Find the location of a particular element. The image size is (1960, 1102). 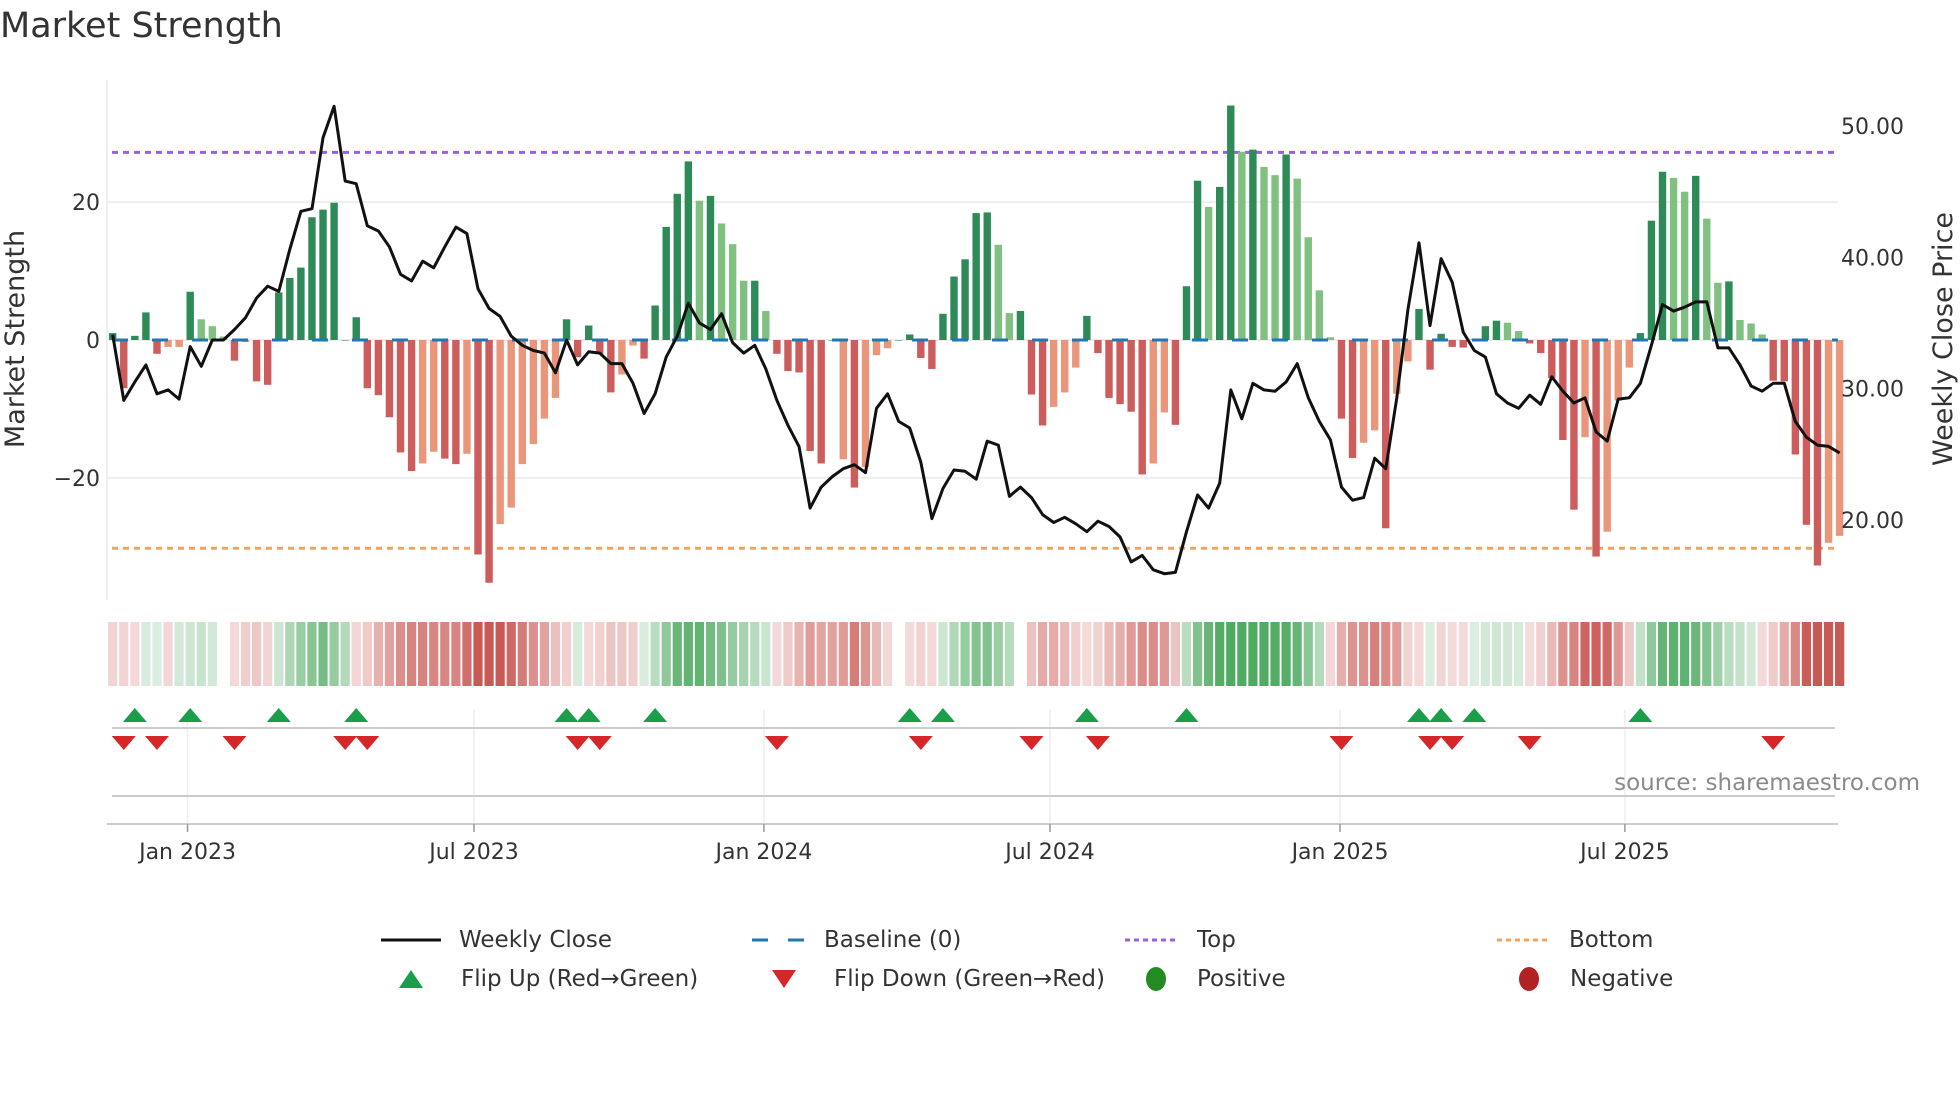

dashed-line-swatch-icon is located at coordinates (779, 940).